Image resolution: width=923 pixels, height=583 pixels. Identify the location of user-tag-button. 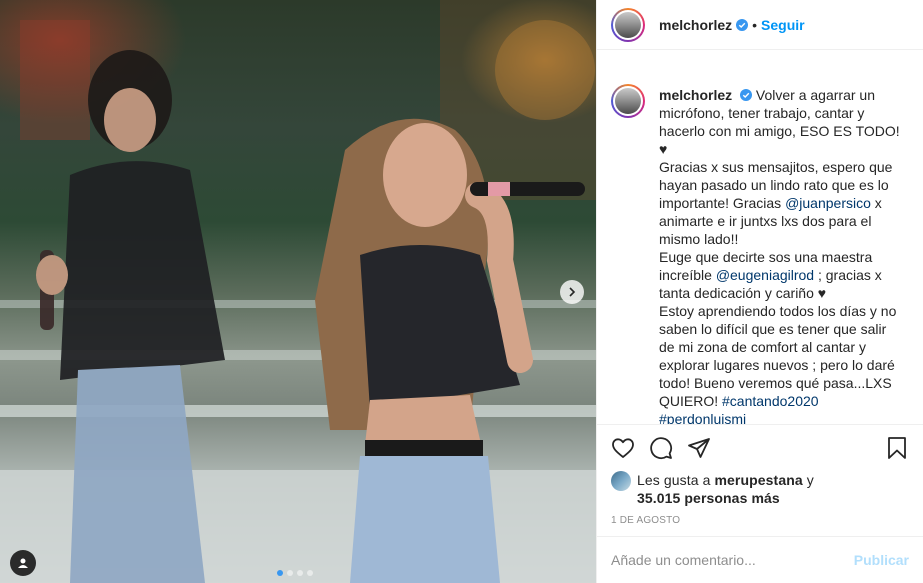
(23, 563).